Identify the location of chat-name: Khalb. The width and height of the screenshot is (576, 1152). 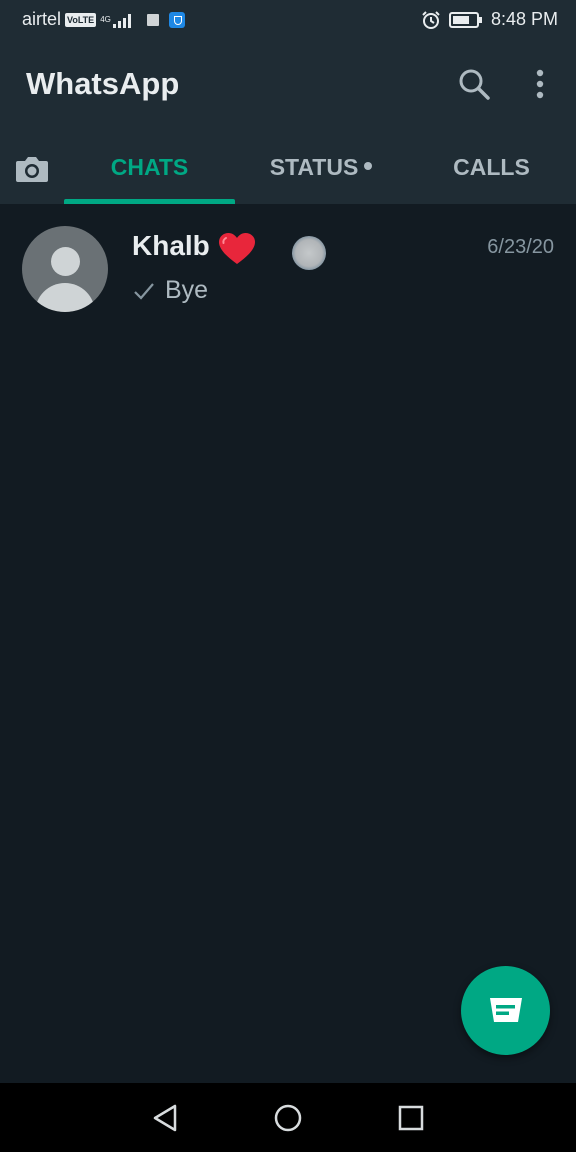
(171, 245).